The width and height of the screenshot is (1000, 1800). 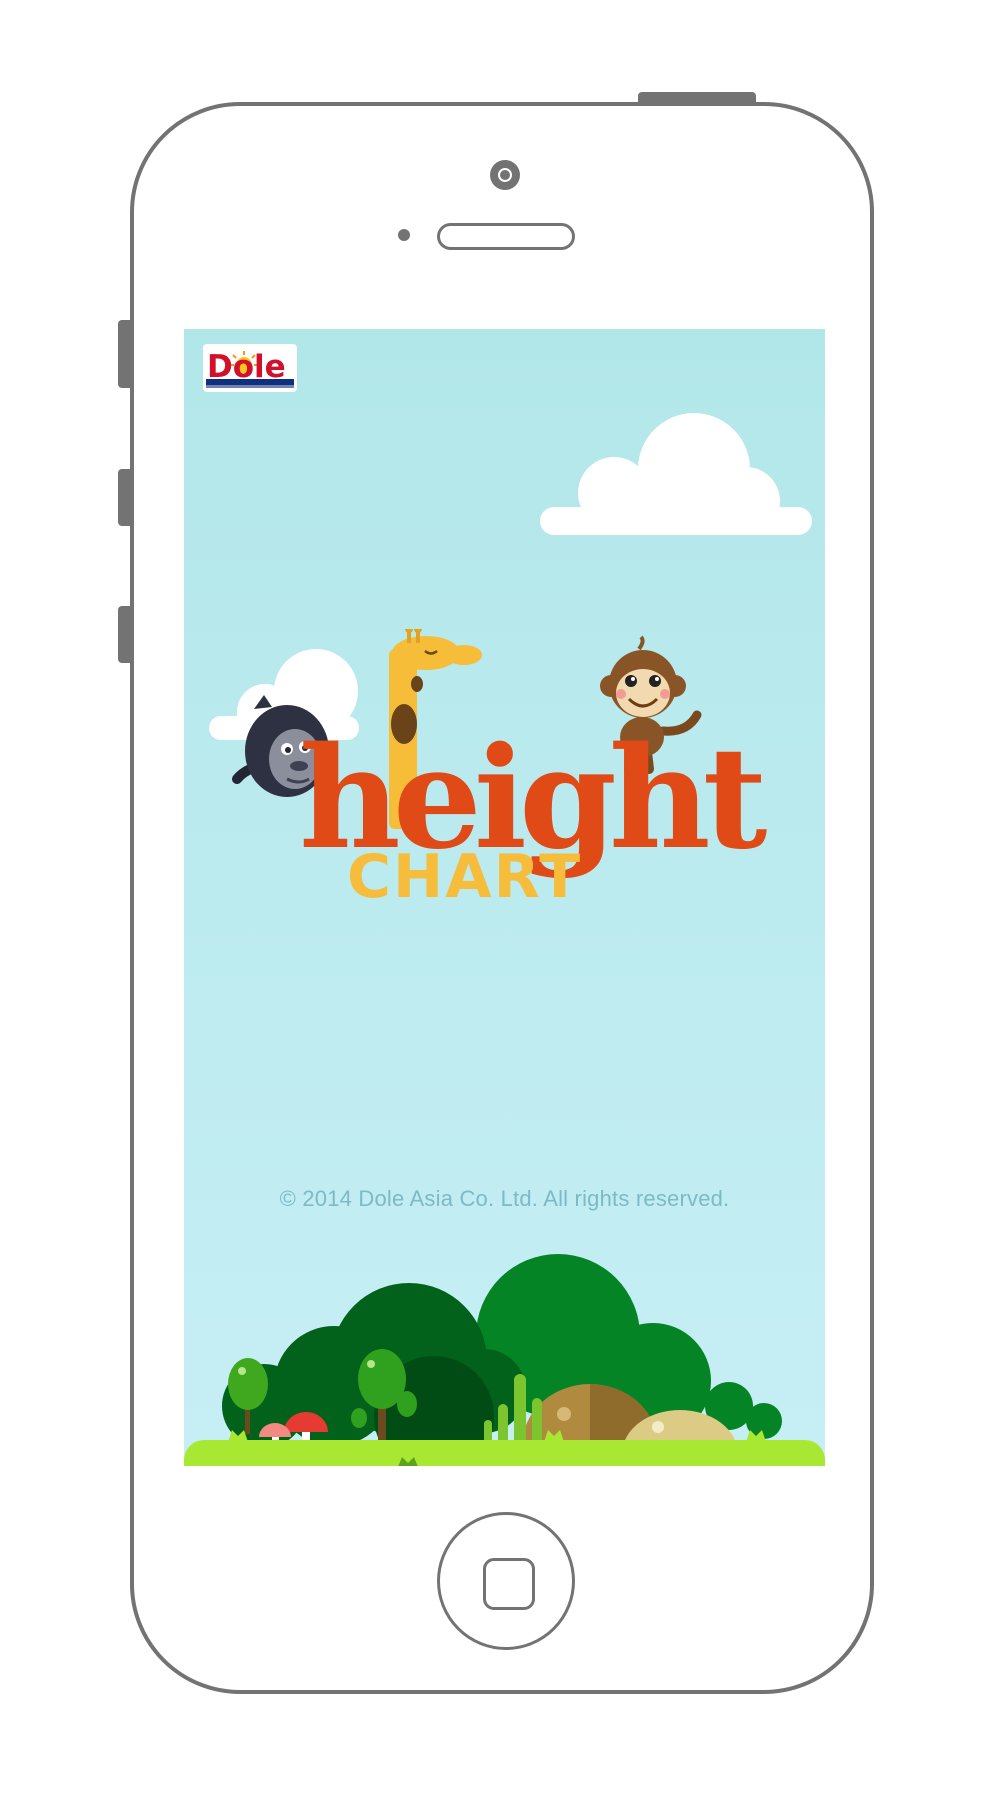 I want to click on title-chart-text: CHART, so click(x=464, y=877).